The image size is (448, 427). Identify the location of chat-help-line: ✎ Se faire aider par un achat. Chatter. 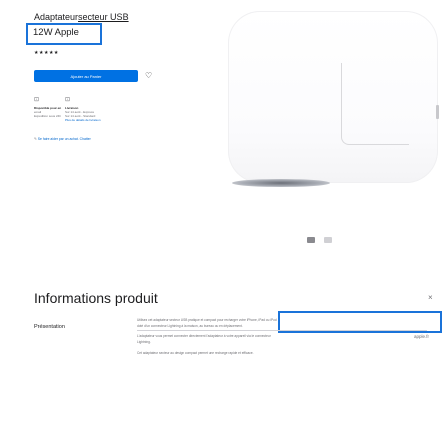
(62, 139).